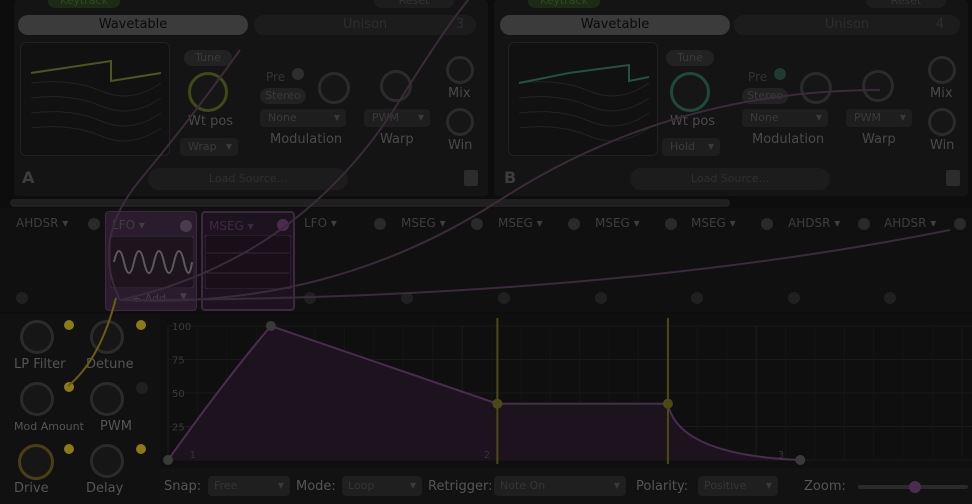  Describe the element at coordinates (831, 260) in the screenshot. I see `modulator-slot-9: AHDSR` at that location.